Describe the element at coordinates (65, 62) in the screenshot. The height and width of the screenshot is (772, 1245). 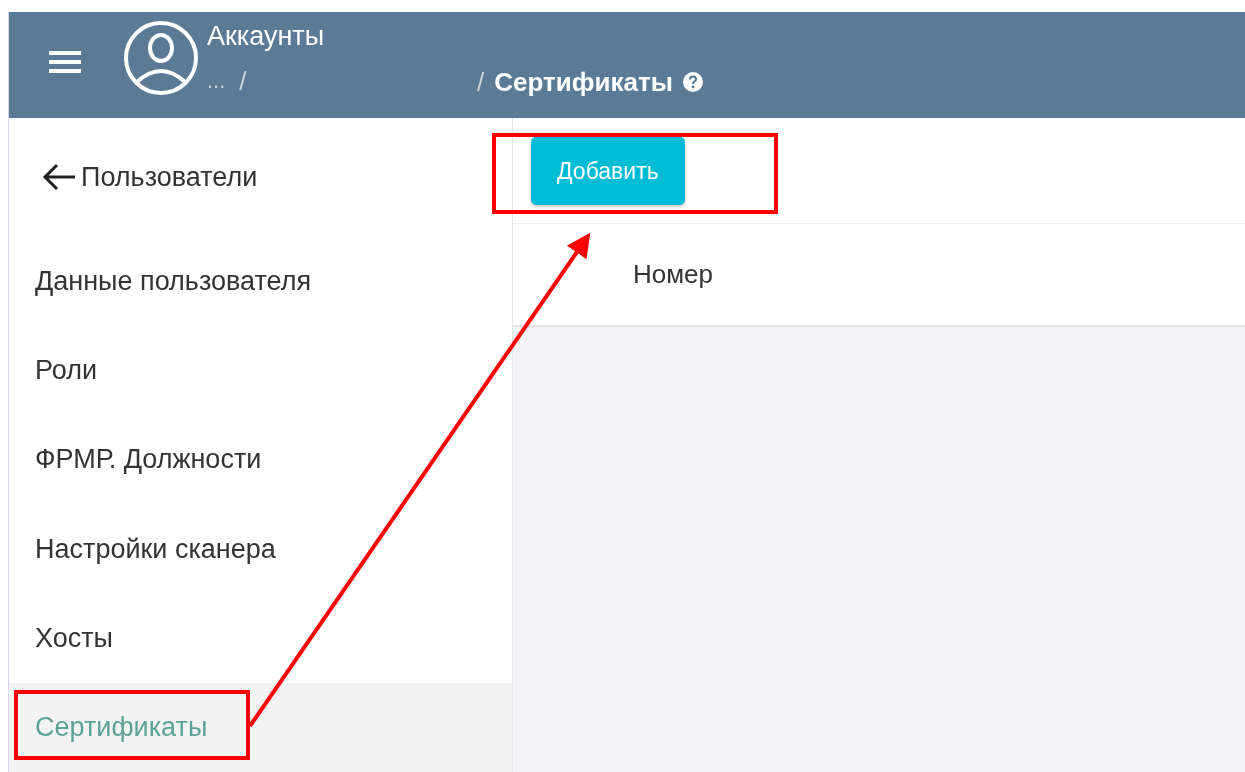
I see `menu-icon` at that location.